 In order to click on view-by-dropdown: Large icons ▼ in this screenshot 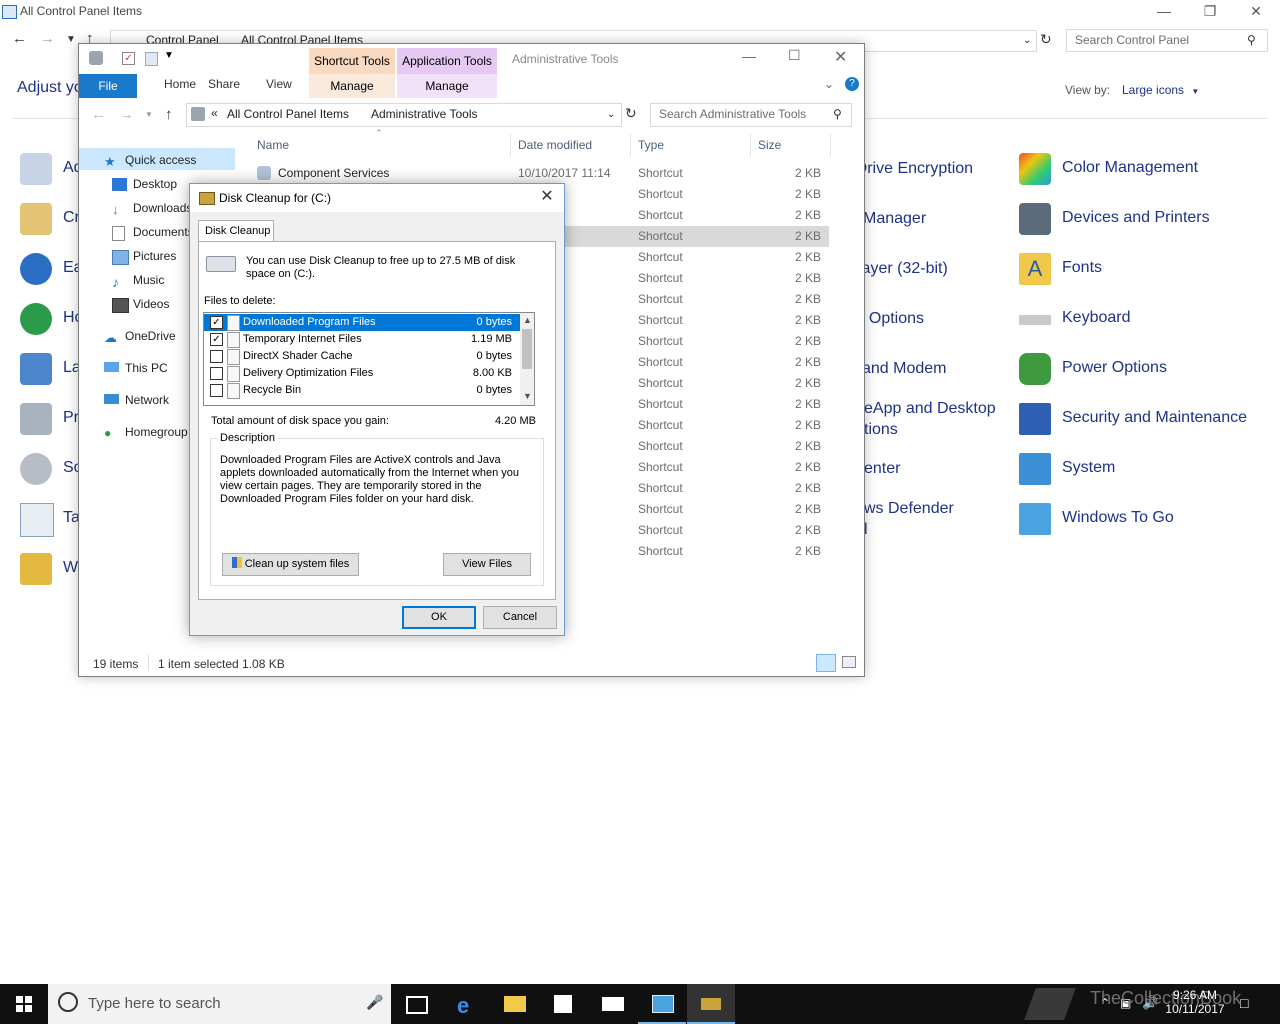, I will do `click(1160, 90)`.